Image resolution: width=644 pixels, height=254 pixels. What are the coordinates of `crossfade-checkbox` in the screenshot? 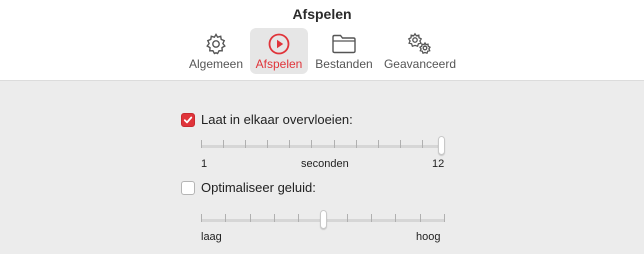 It's located at (188, 119).